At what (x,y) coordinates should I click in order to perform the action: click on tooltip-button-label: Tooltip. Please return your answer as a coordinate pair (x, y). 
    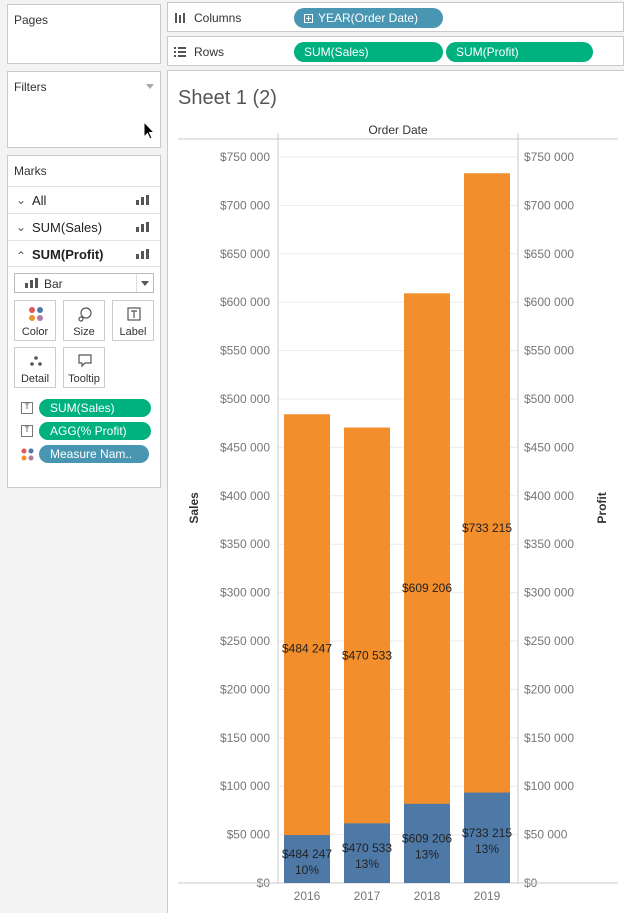
    Looking at the image, I should click on (84, 379).